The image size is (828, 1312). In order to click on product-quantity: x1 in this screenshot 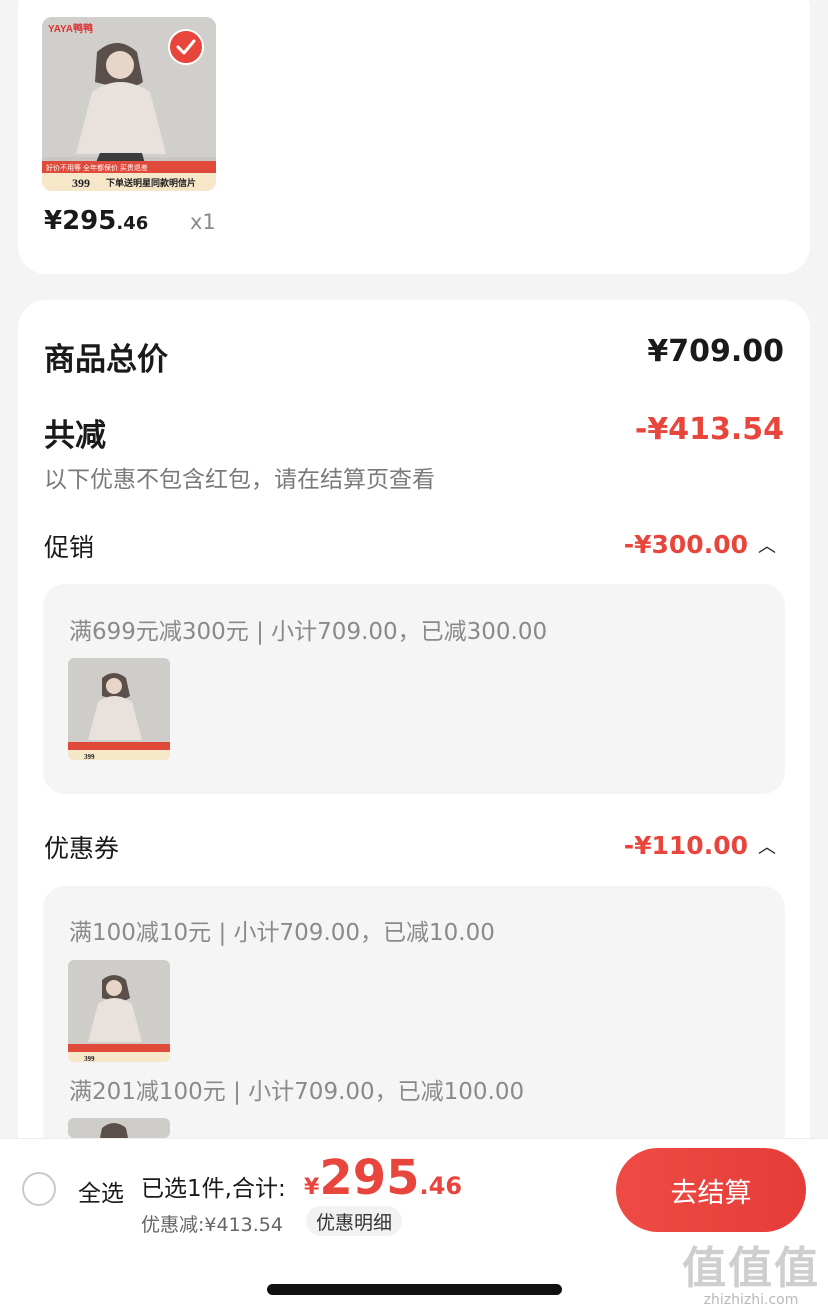, I will do `click(203, 222)`.